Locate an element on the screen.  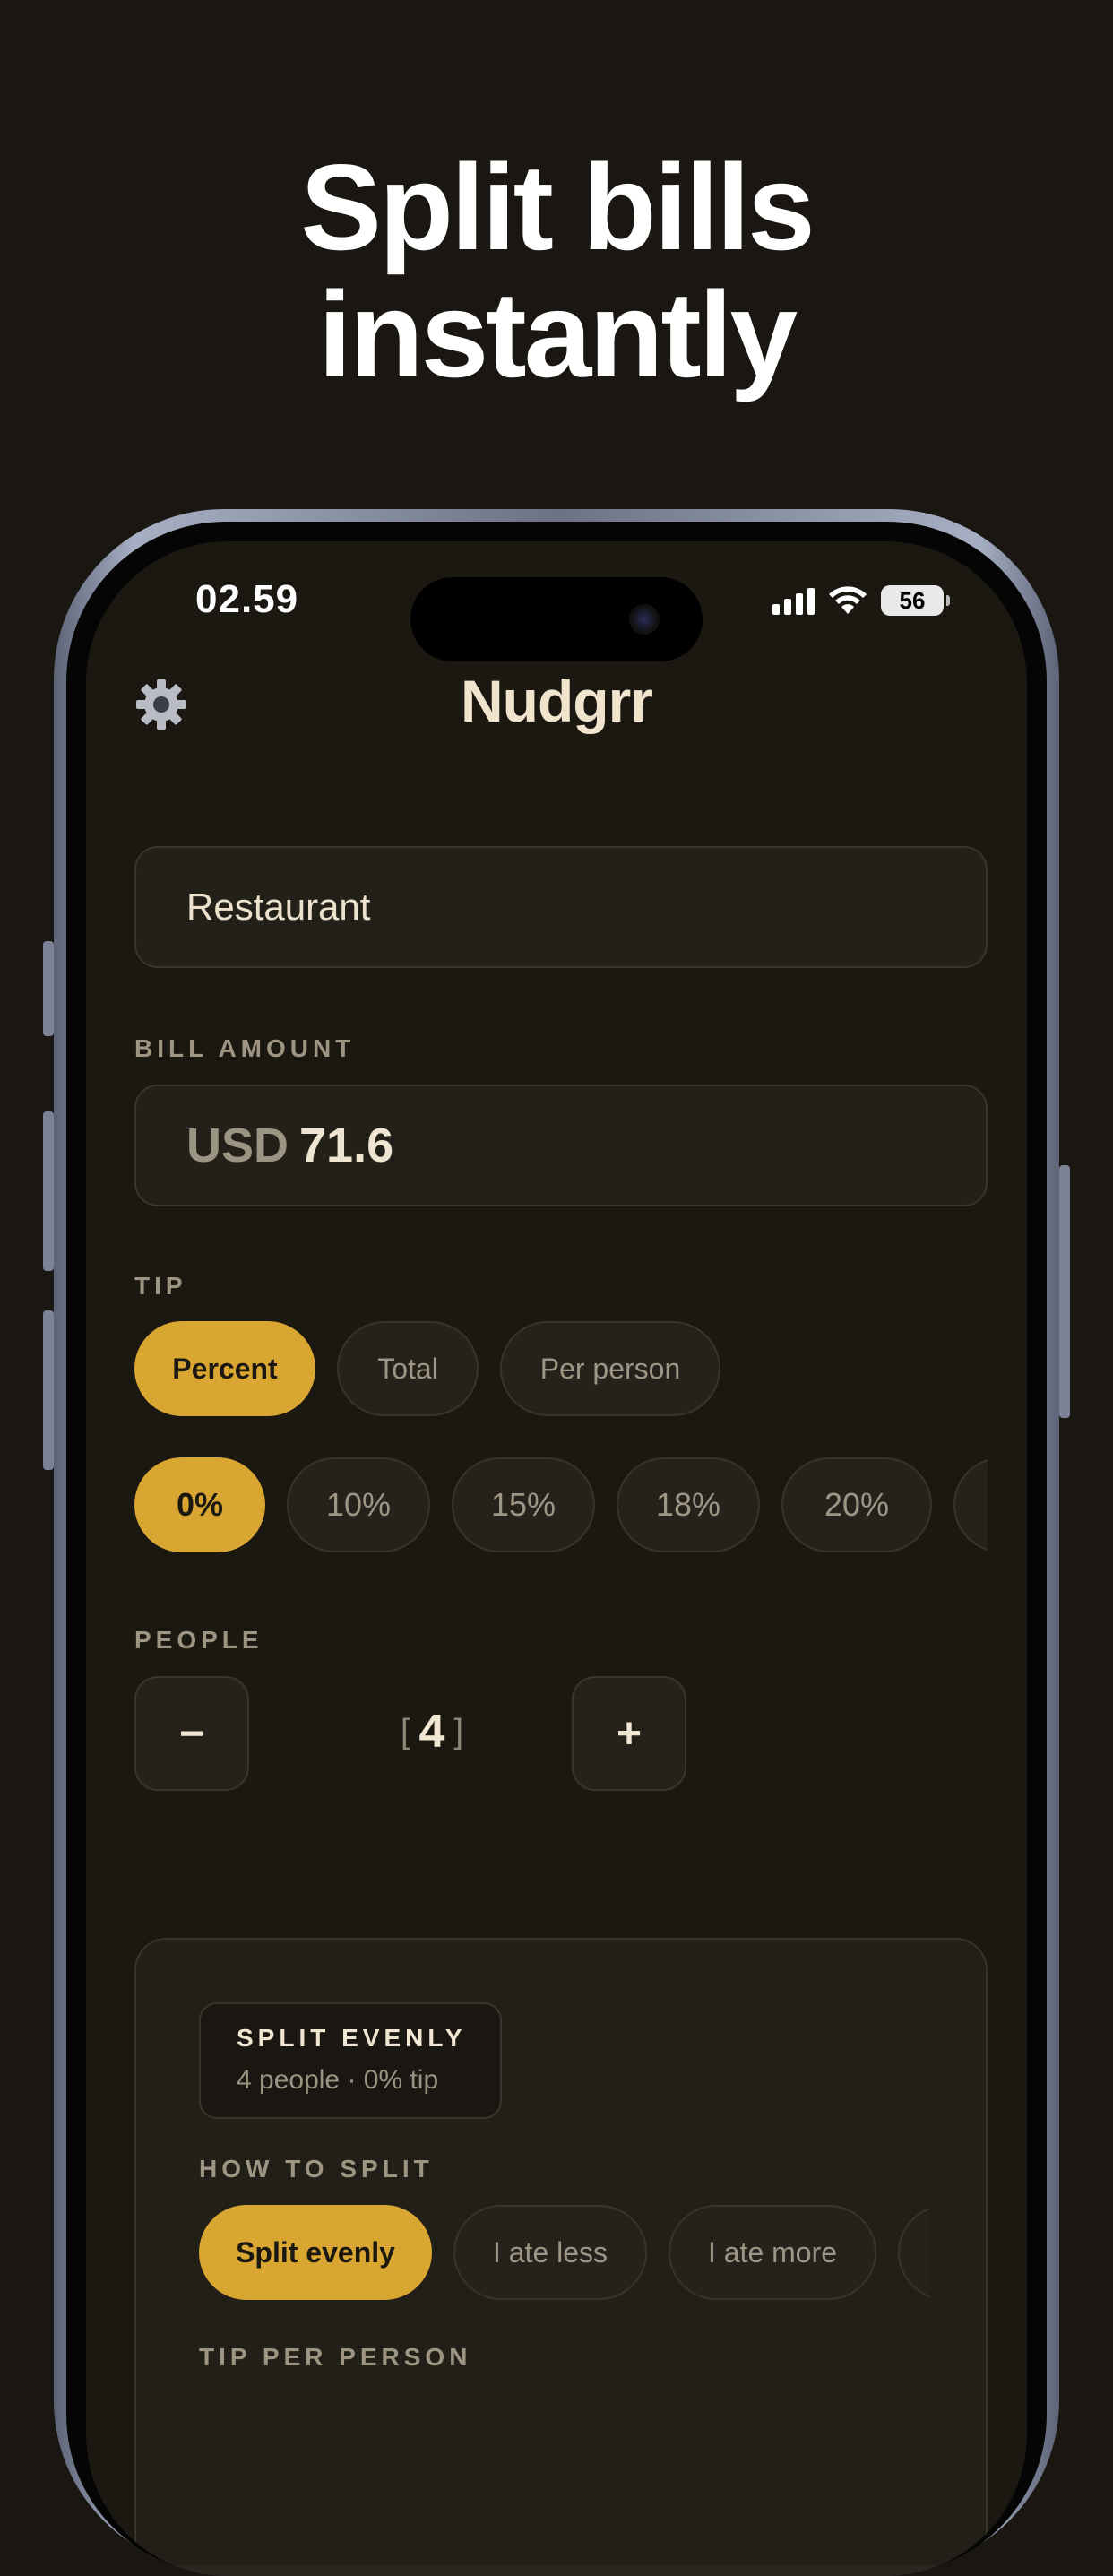
split-option-scroller: Split evenly I ate less I ate more is located at coordinates (564, 2255).